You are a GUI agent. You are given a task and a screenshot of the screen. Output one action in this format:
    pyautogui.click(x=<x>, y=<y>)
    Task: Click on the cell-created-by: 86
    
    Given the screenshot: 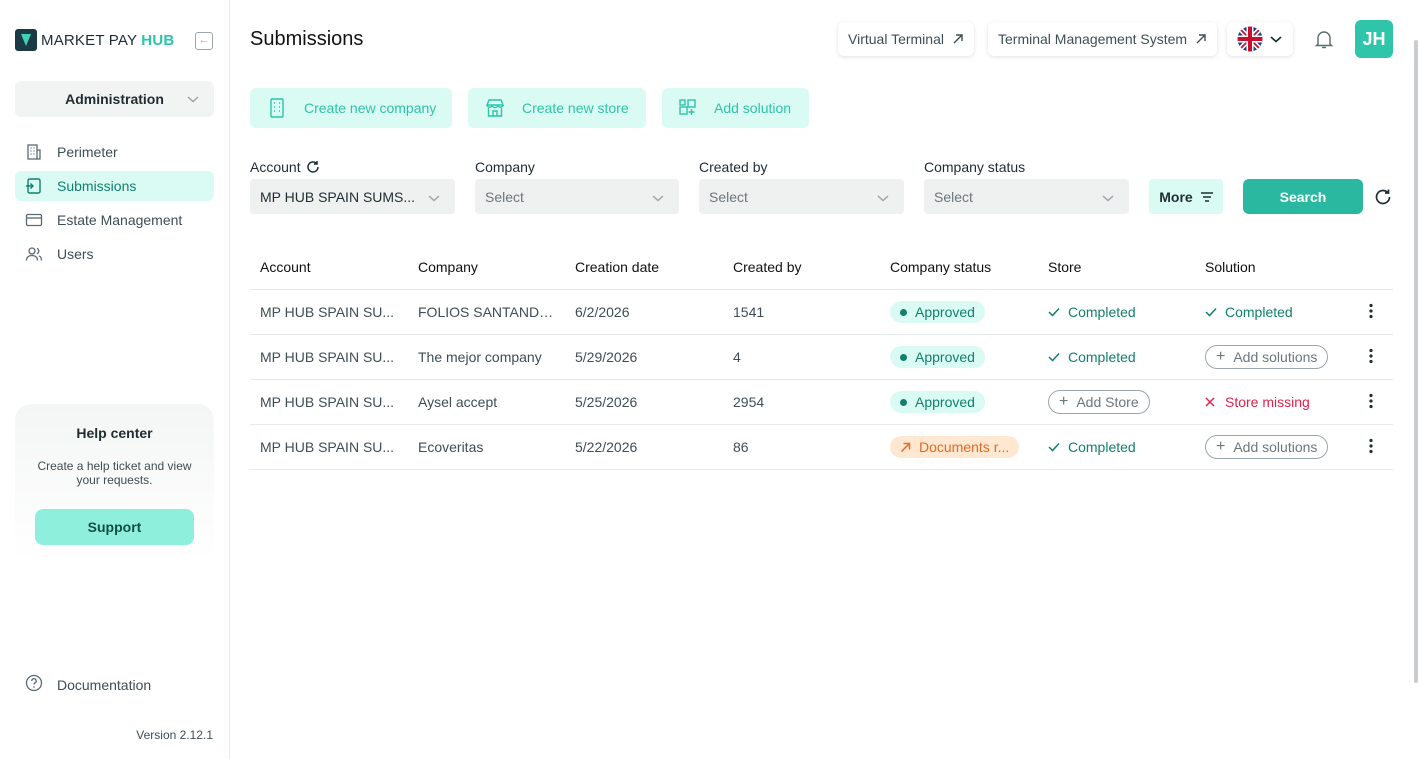 What is the action you would take?
    pyautogui.click(x=741, y=447)
    